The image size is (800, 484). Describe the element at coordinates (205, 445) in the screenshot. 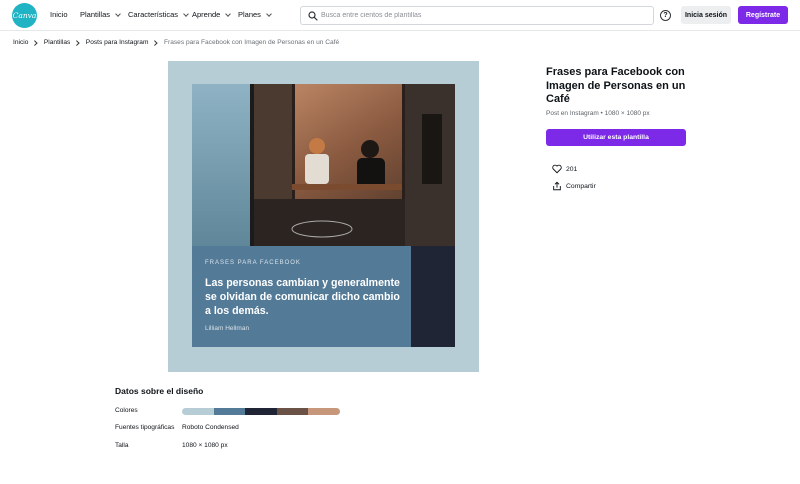

I see `size-value: 1080 × 1080 px` at that location.